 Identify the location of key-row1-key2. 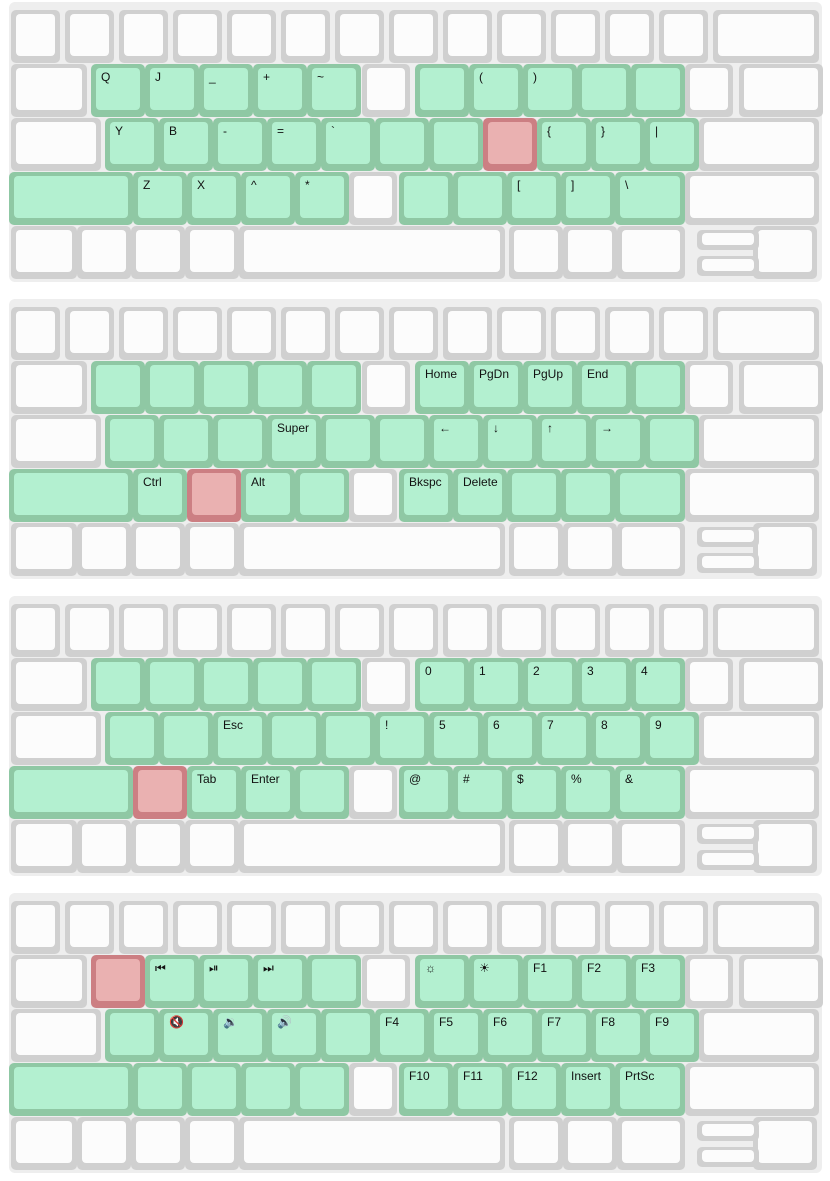
(172, 387).